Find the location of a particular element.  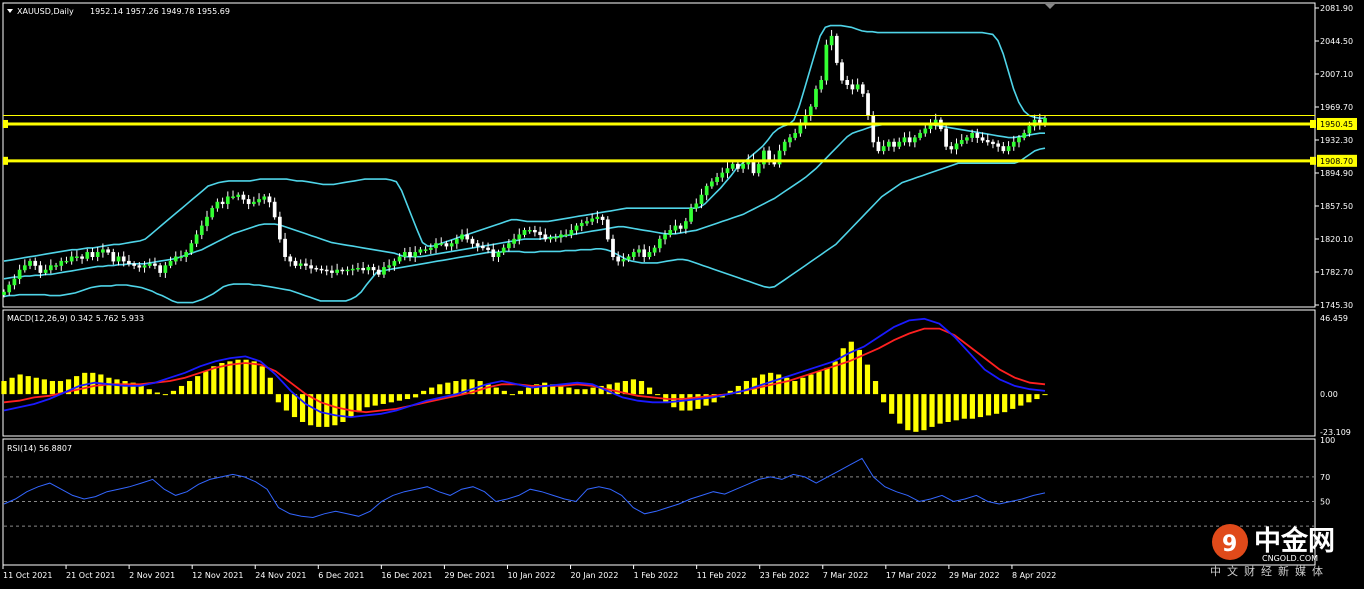

macd-tick-label: 0.00 is located at coordinates (1329, 394).